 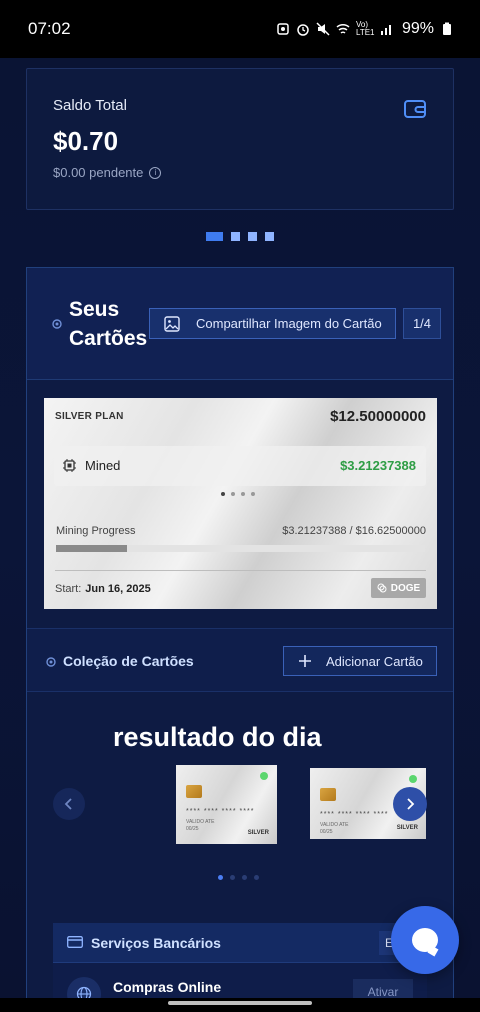 What do you see at coordinates (84, 987) in the screenshot?
I see `globe-icon` at bounding box center [84, 987].